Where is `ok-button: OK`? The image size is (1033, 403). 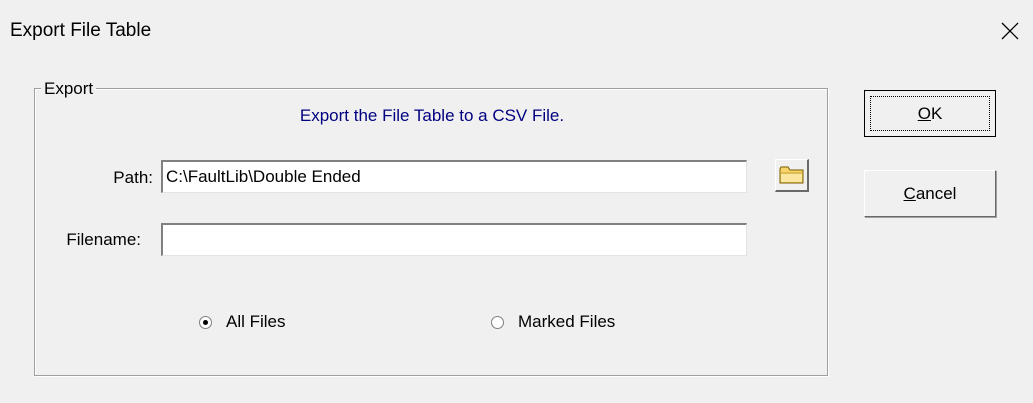
ok-button: OK is located at coordinates (930, 113).